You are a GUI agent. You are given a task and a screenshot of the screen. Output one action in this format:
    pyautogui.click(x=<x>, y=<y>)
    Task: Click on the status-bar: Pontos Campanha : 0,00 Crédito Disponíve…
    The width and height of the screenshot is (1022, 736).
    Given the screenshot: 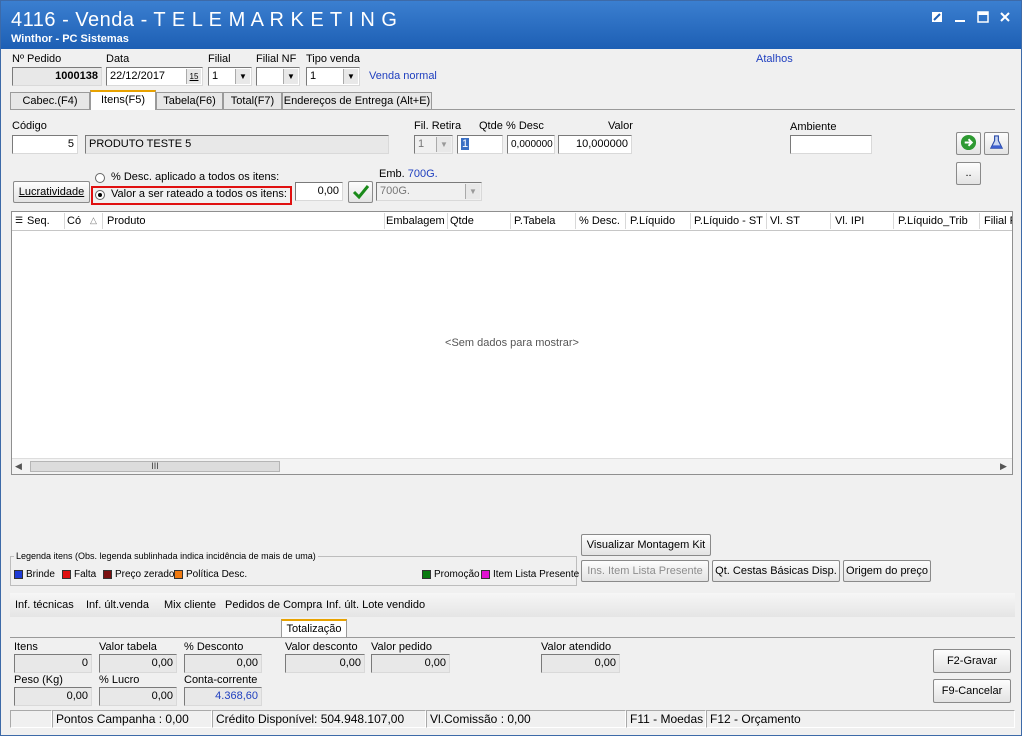 What is the action you would take?
    pyautogui.click(x=512, y=719)
    